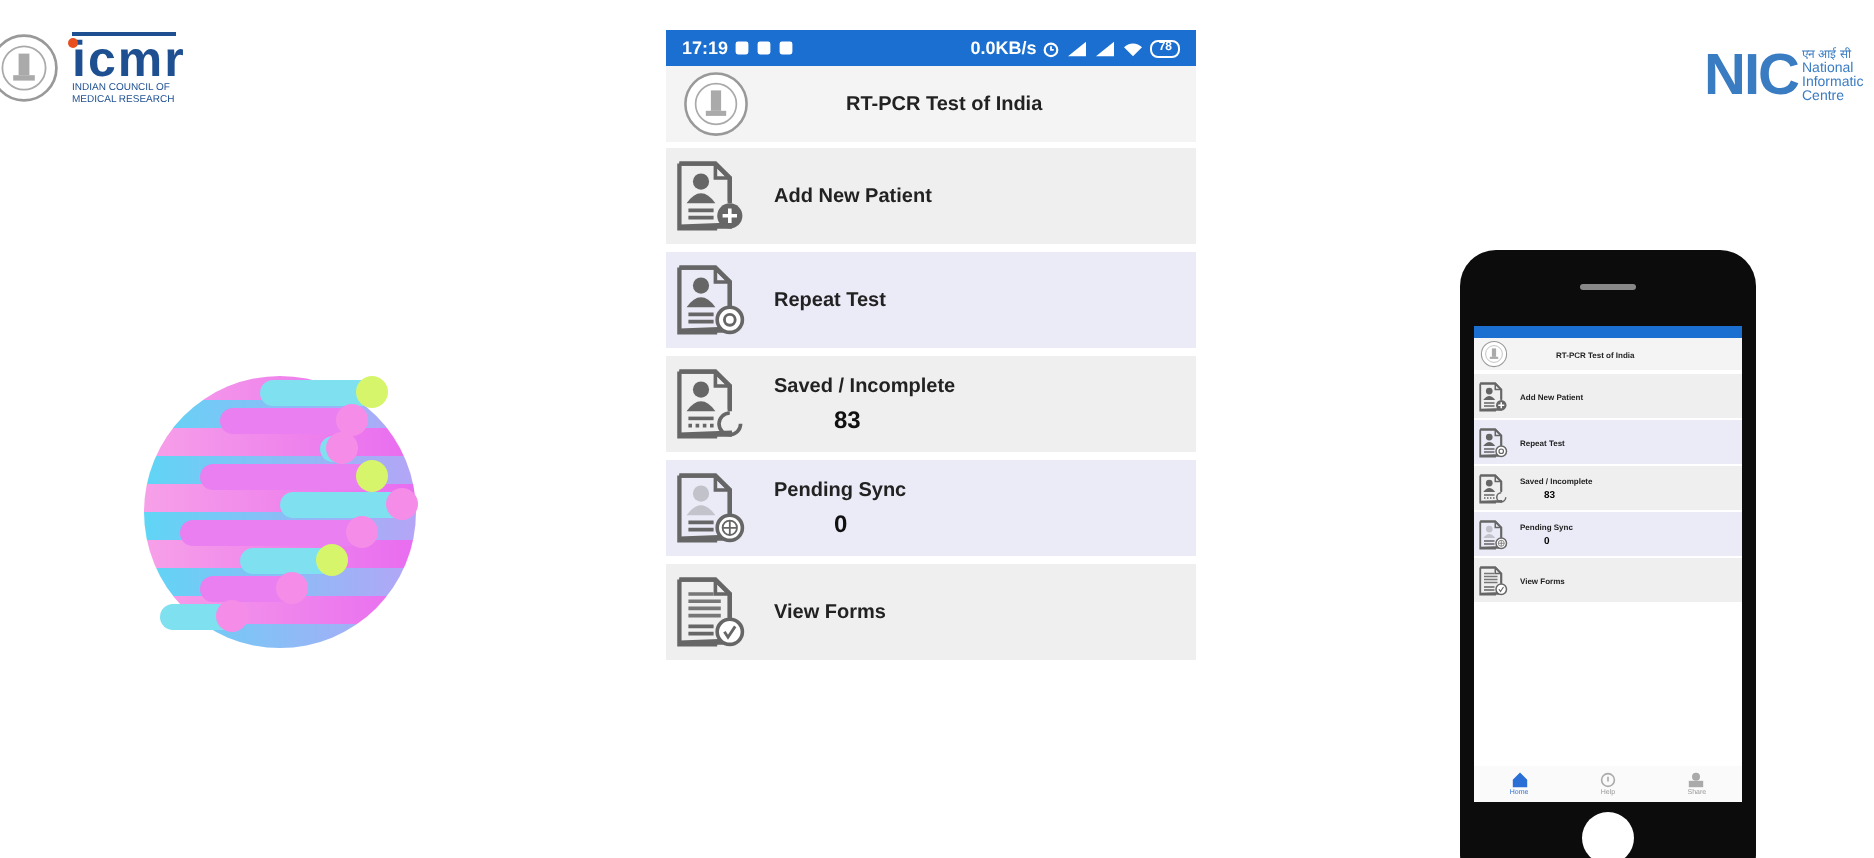 The width and height of the screenshot is (1874, 858). What do you see at coordinates (847, 419) in the screenshot?
I see `item-count: 83` at bounding box center [847, 419].